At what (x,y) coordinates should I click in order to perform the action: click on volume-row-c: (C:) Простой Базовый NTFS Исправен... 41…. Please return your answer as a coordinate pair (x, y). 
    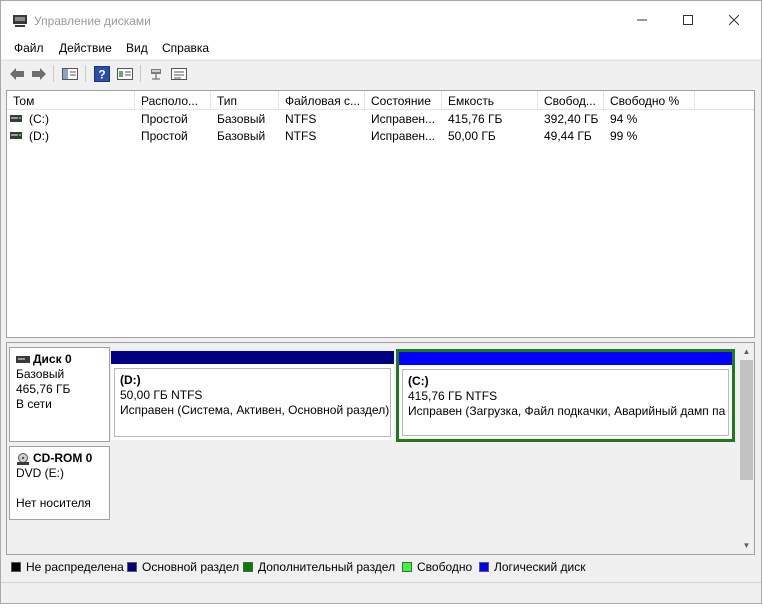
    Looking at the image, I should click on (380, 119).